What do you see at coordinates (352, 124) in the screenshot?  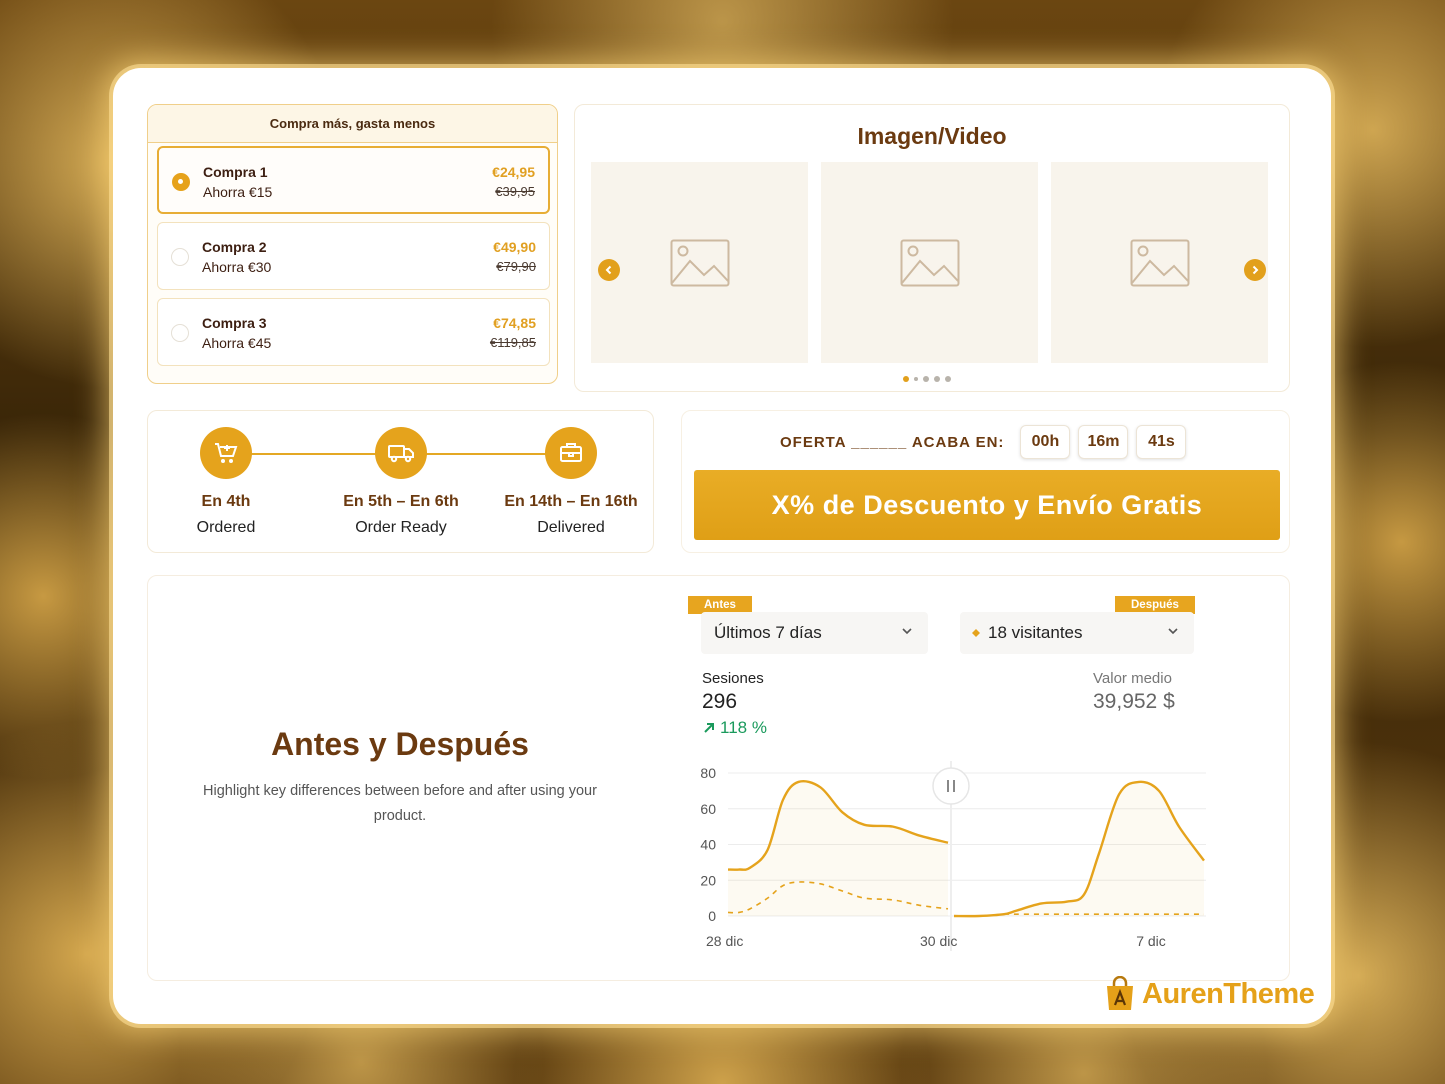 I see `bundle-title: Compra más, gasta menos` at bounding box center [352, 124].